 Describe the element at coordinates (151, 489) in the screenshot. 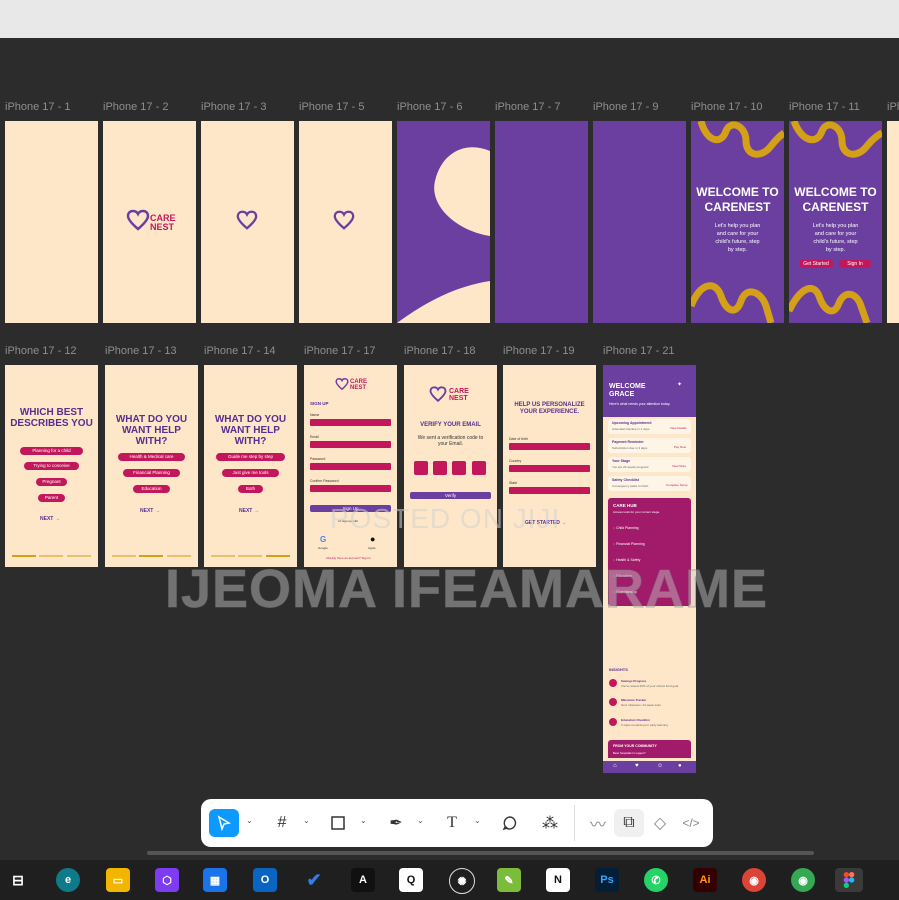

I see `option-pill: Education` at that location.